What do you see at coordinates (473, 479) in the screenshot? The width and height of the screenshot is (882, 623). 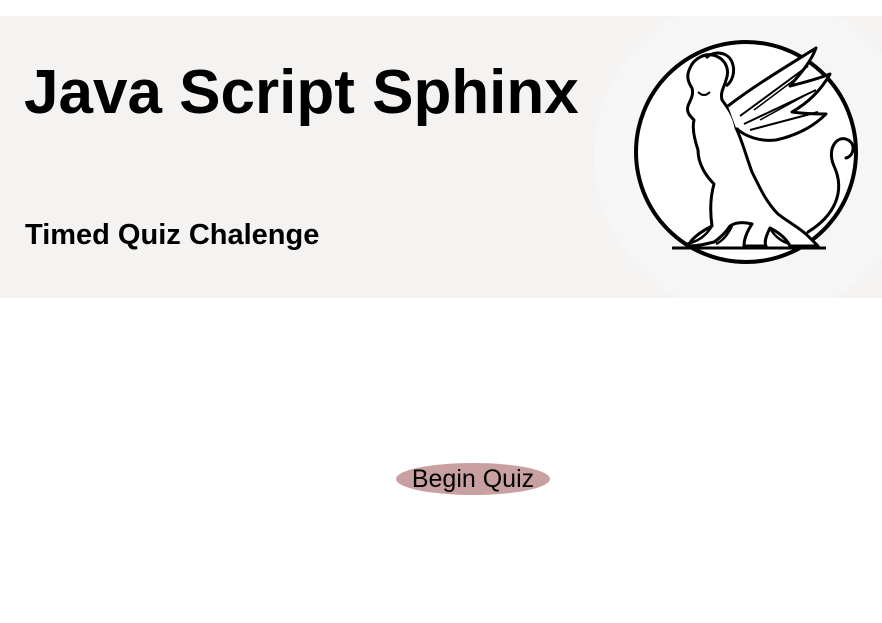 I see `begin-quiz-button: Begin Quiz` at bounding box center [473, 479].